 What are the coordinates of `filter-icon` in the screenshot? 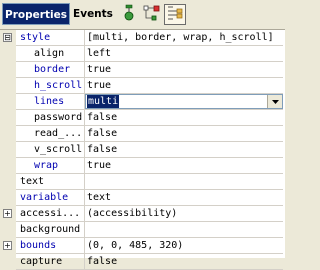 It's located at (129, 14).